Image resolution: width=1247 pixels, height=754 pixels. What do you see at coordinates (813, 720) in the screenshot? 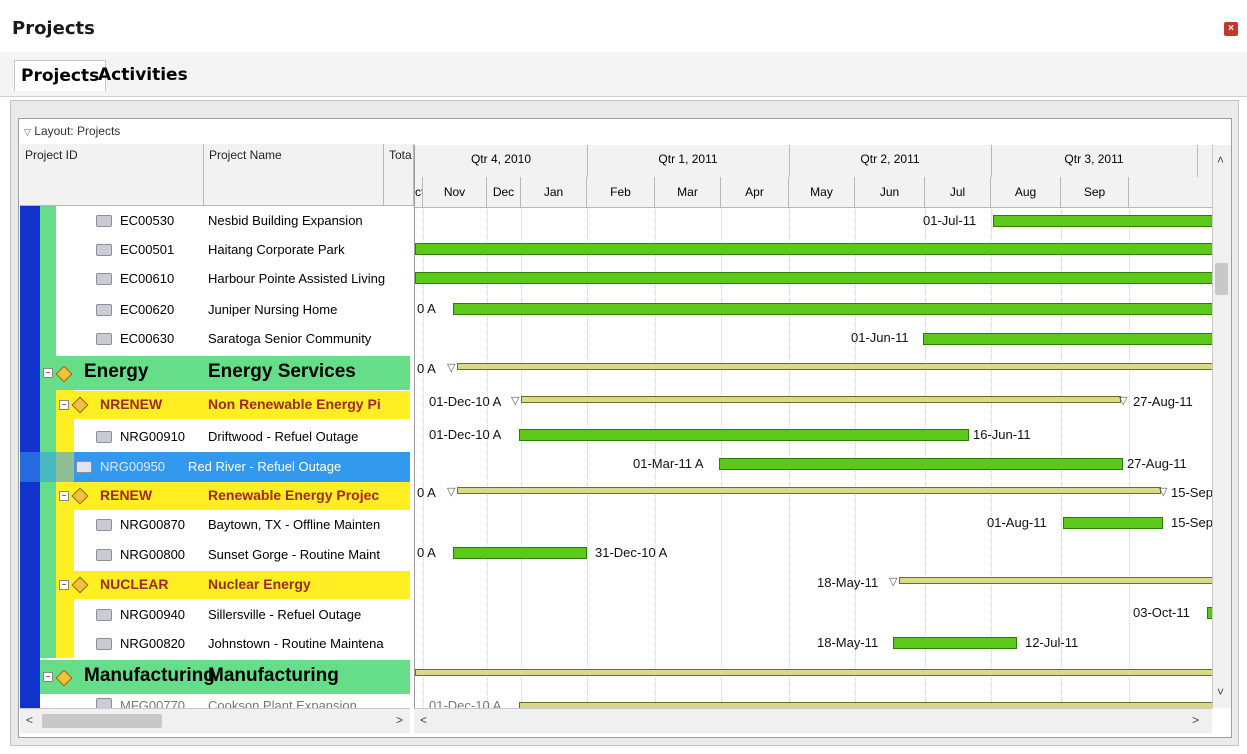
I see `horizontal-scrollbar-right: < >` at bounding box center [813, 720].